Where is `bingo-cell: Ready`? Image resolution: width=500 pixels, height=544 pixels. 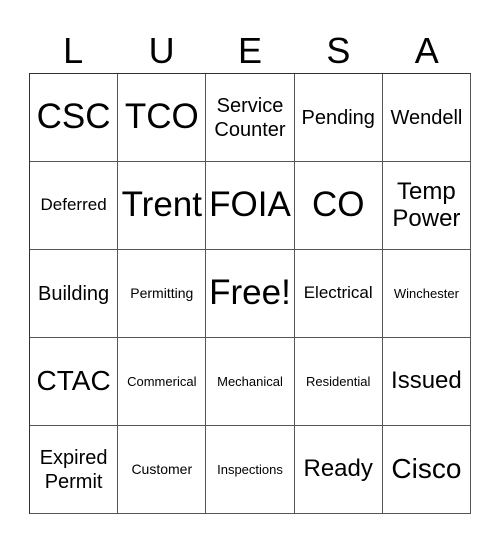
bingo-cell: Ready is located at coordinates (338, 470).